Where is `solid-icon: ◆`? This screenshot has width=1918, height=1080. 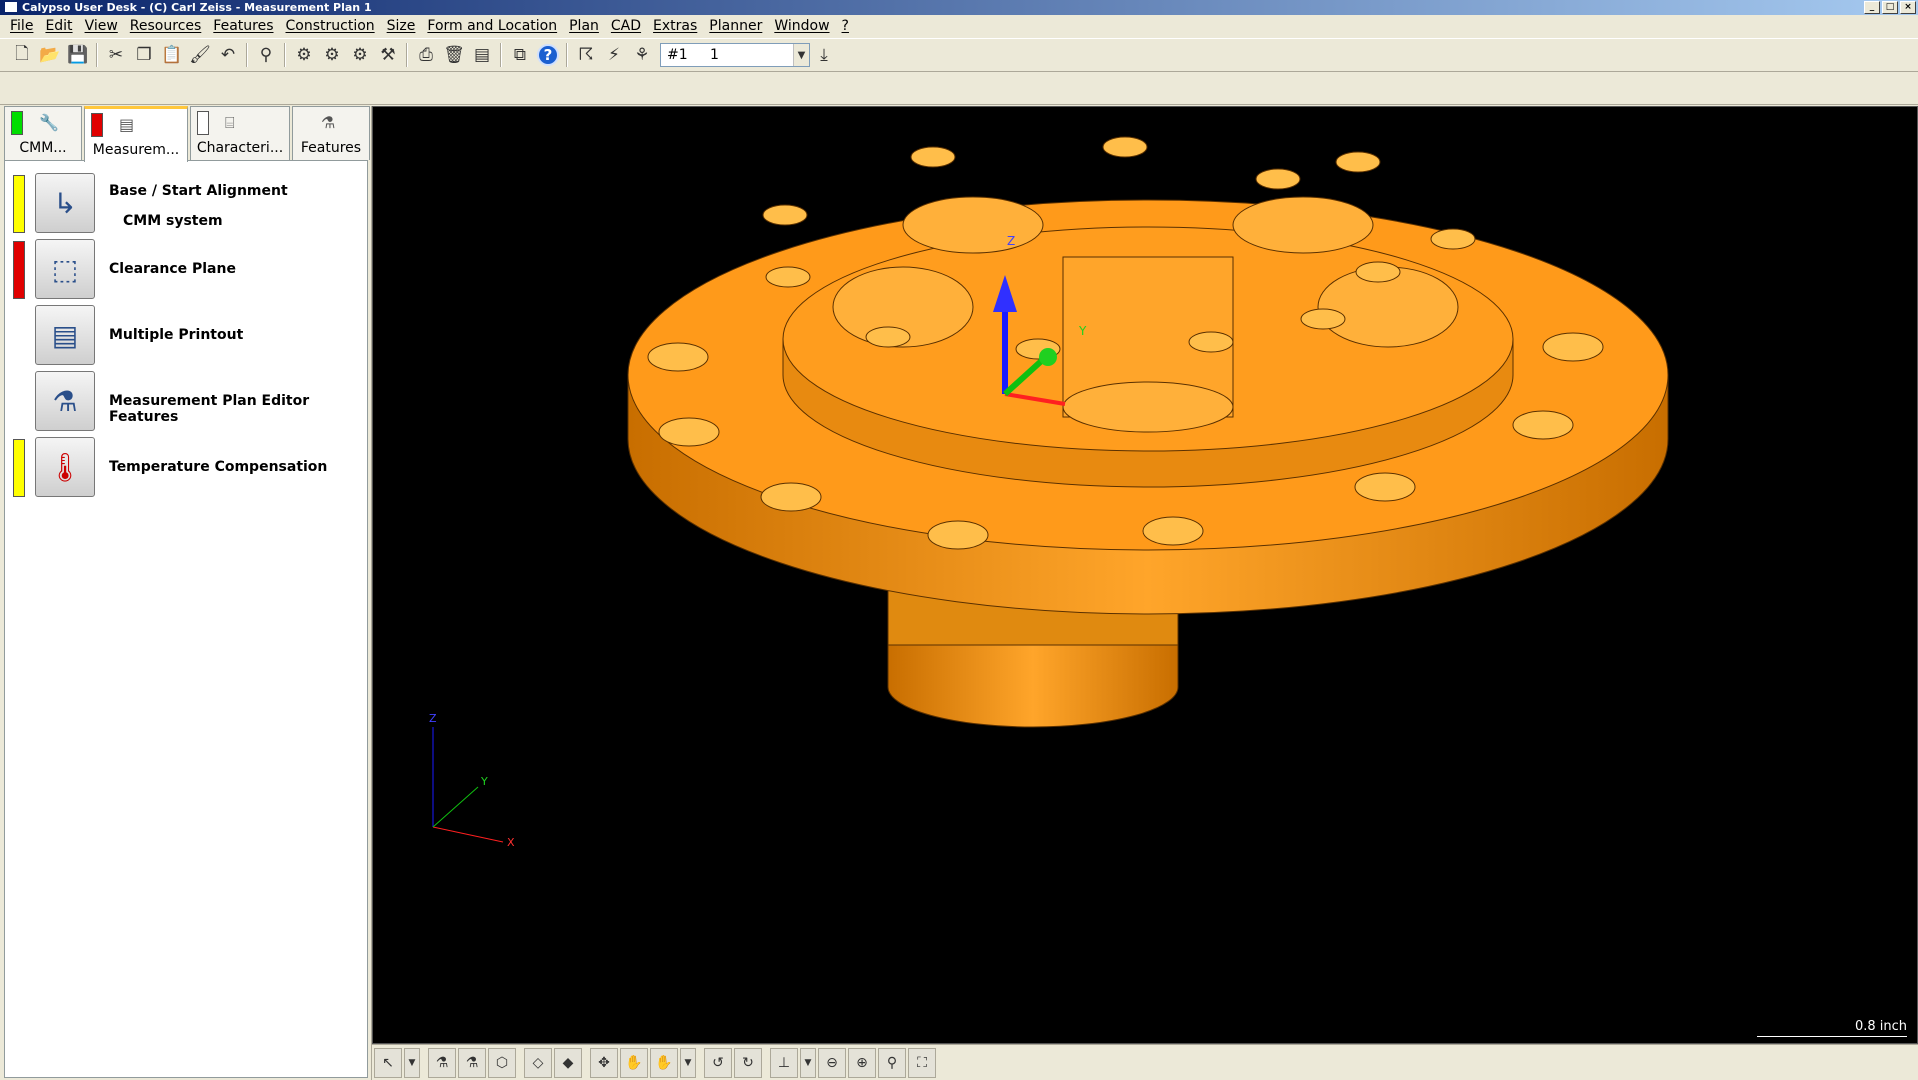
solid-icon: ◆ is located at coordinates (568, 1062).